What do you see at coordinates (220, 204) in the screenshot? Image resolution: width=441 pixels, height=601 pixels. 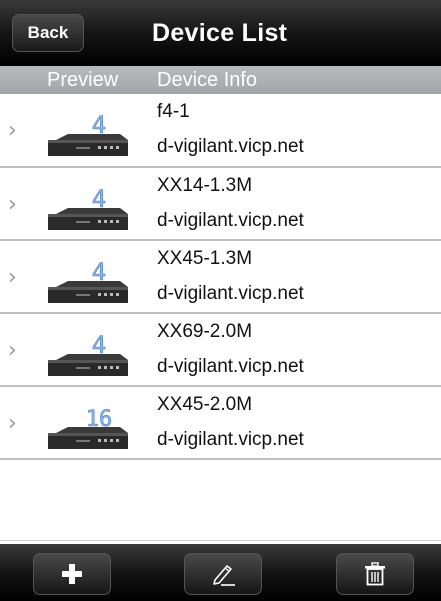 I see `device-row: › 4 XX14-1.3M d-vigilant.vicp.net` at bounding box center [220, 204].